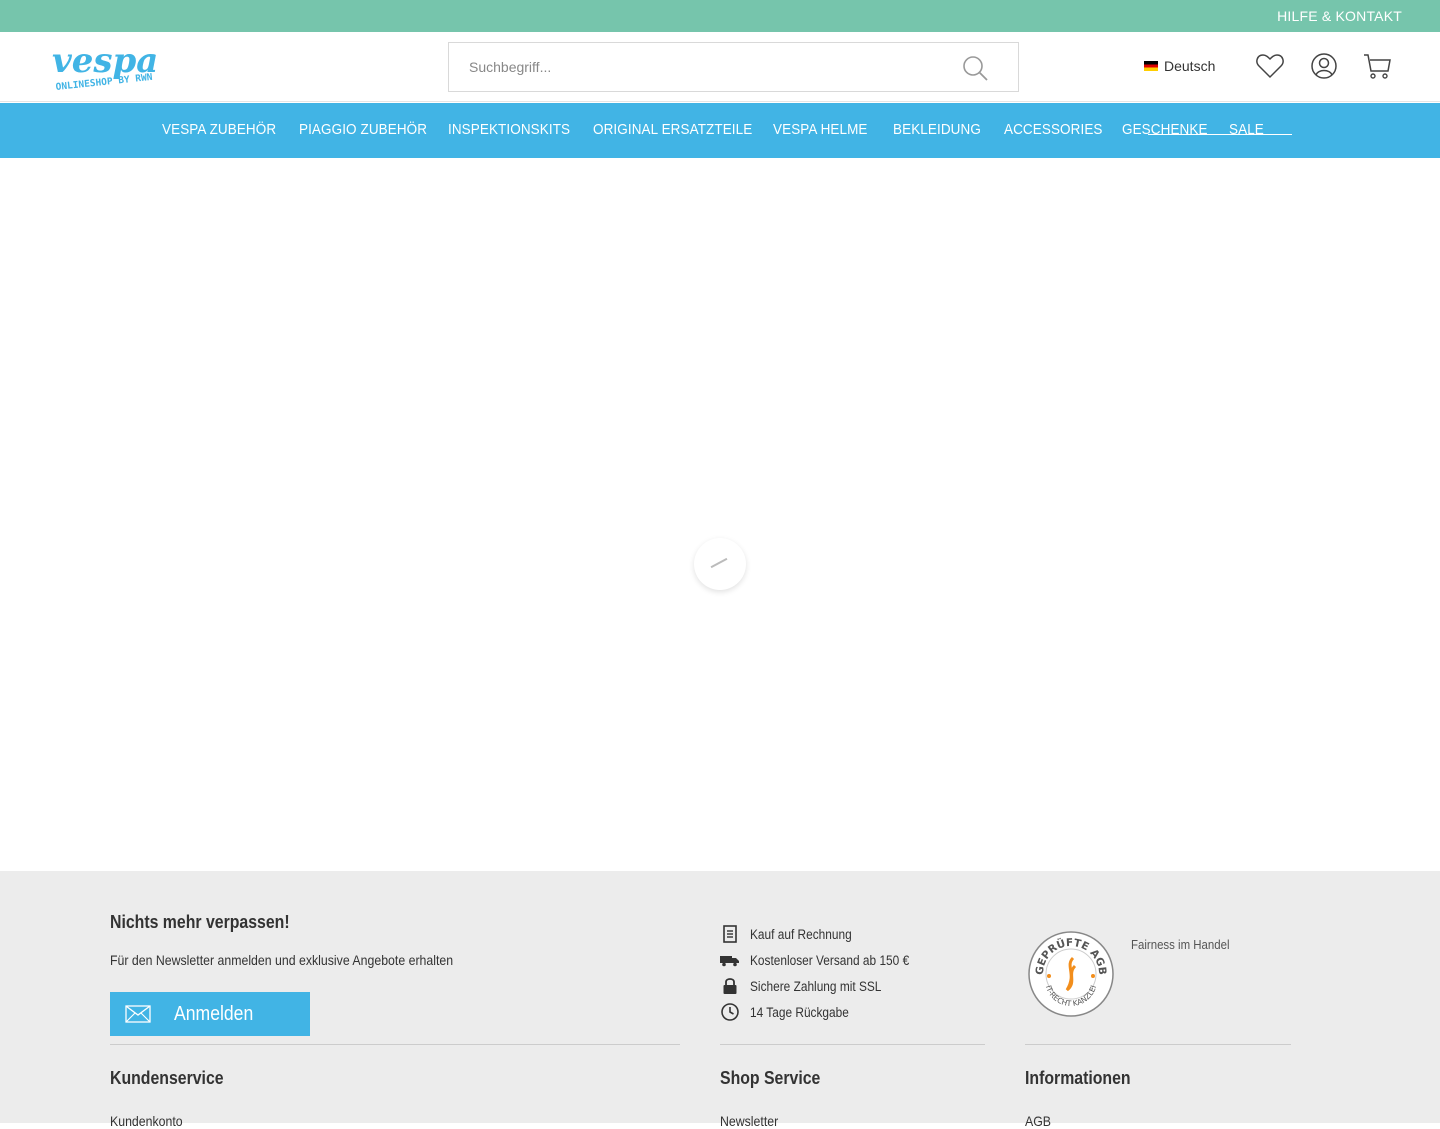 This screenshot has height=1129, width=1440. I want to click on truck-icon, so click(729, 961).